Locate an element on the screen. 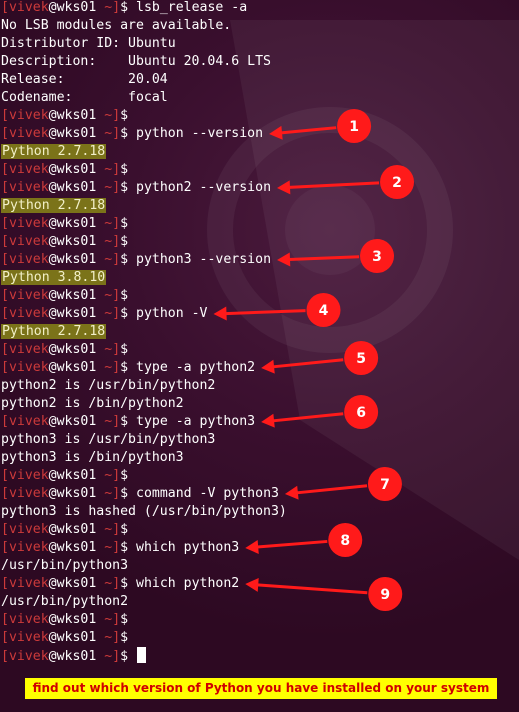  annotation-5: 5 is located at coordinates (320, 358).